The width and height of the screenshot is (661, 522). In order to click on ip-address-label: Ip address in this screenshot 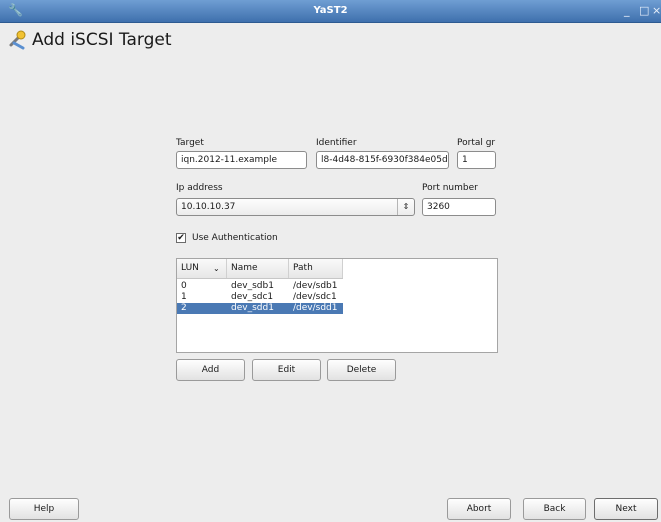, I will do `click(199, 188)`.